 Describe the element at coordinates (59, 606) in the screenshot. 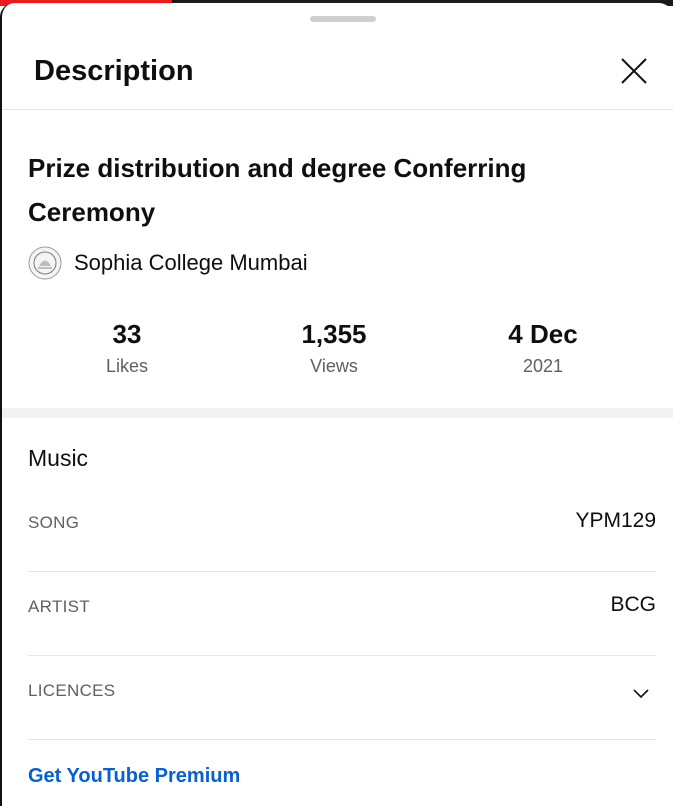

I see `artist-key: ARTIST` at that location.